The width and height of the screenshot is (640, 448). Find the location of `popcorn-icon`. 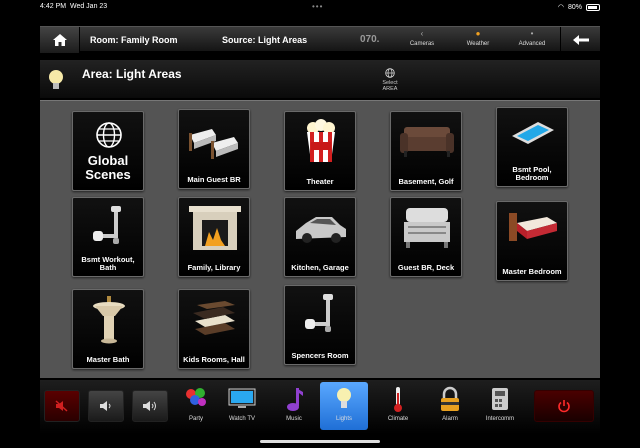

popcorn-icon is located at coordinates (321, 140).